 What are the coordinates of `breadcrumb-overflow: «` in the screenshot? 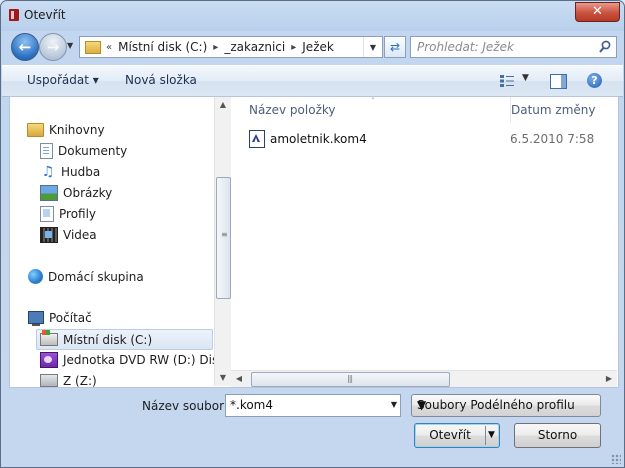 It's located at (109, 47).